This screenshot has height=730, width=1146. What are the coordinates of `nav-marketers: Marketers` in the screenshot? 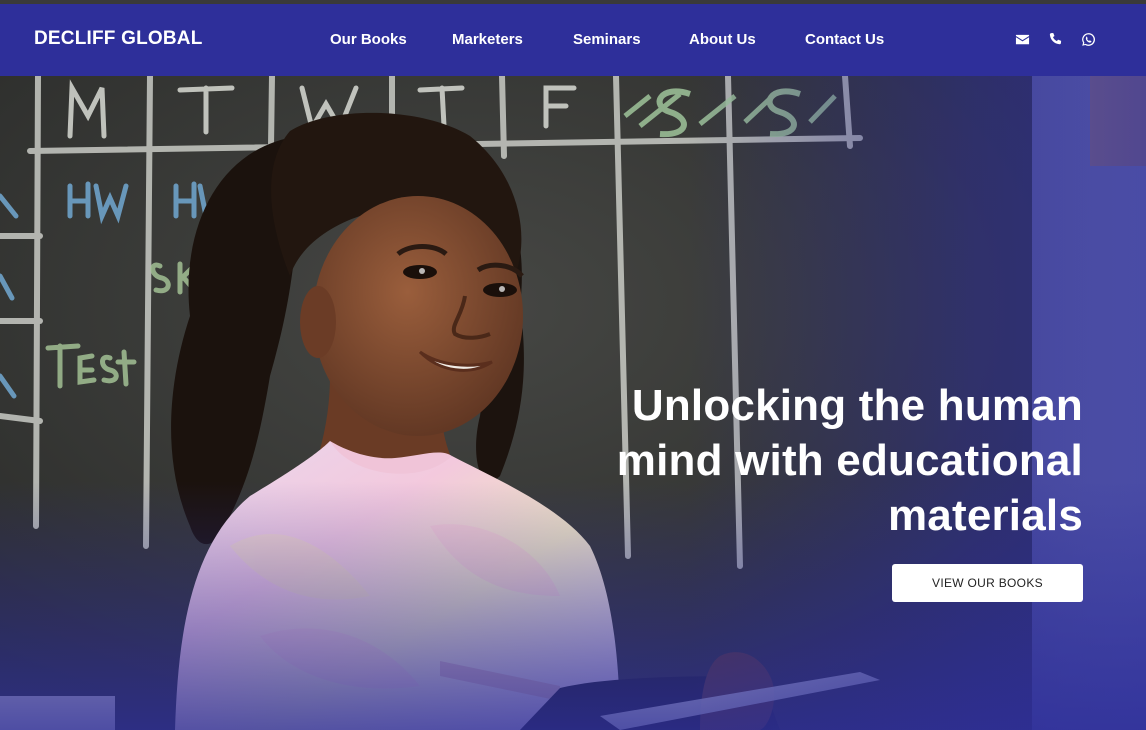 It's located at (487, 39).